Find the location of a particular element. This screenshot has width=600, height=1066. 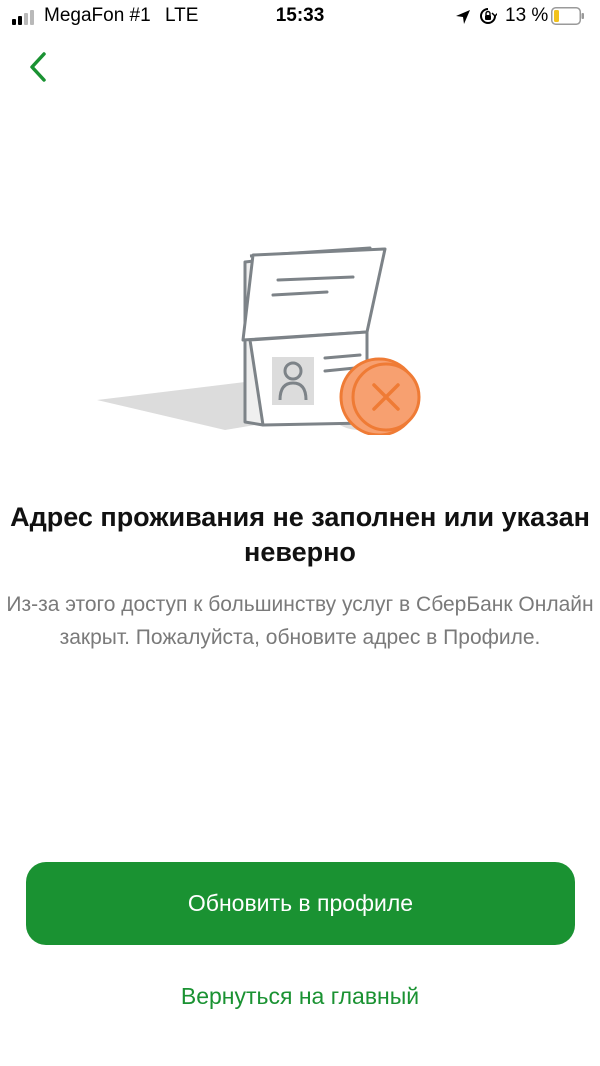

battery-icon is located at coordinates (567, 16).